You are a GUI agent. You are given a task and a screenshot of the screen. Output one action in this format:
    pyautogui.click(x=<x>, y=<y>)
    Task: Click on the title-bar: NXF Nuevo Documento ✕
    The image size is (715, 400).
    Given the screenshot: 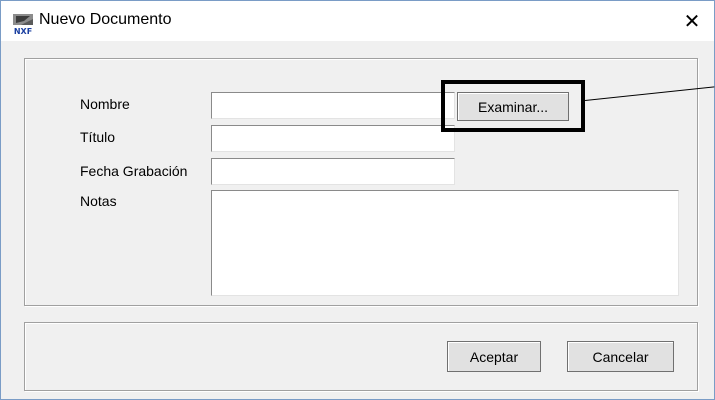 What is the action you would take?
    pyautogui.click(x=357, y=21)
    